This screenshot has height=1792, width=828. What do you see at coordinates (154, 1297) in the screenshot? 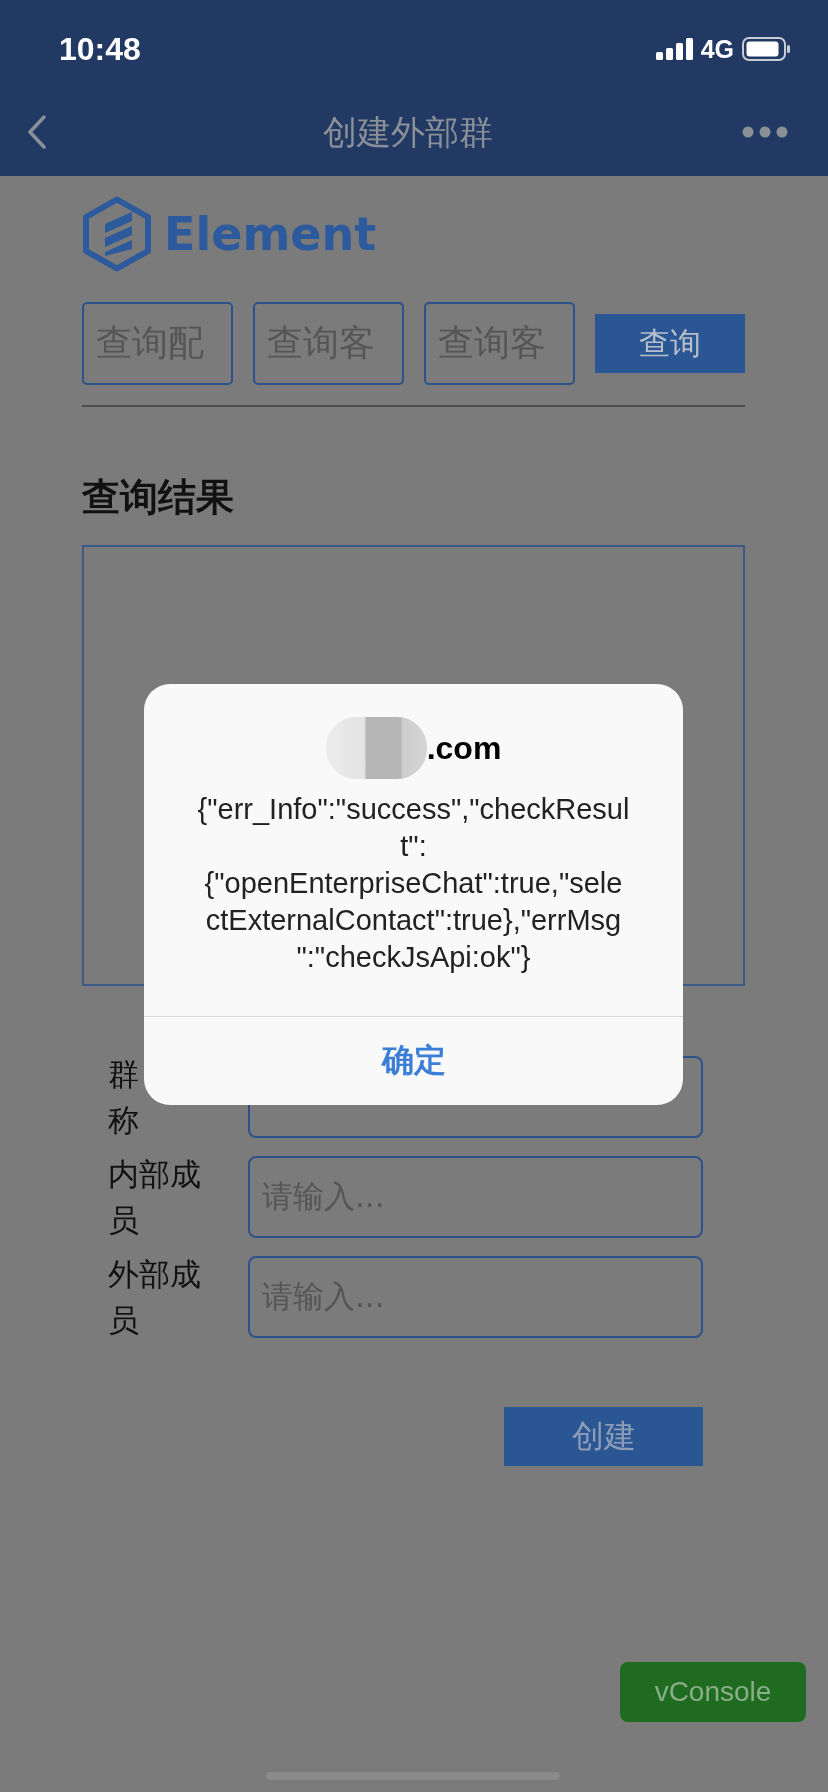
I see `form-label: 外部成 员` at bounding box center [154, 1297].